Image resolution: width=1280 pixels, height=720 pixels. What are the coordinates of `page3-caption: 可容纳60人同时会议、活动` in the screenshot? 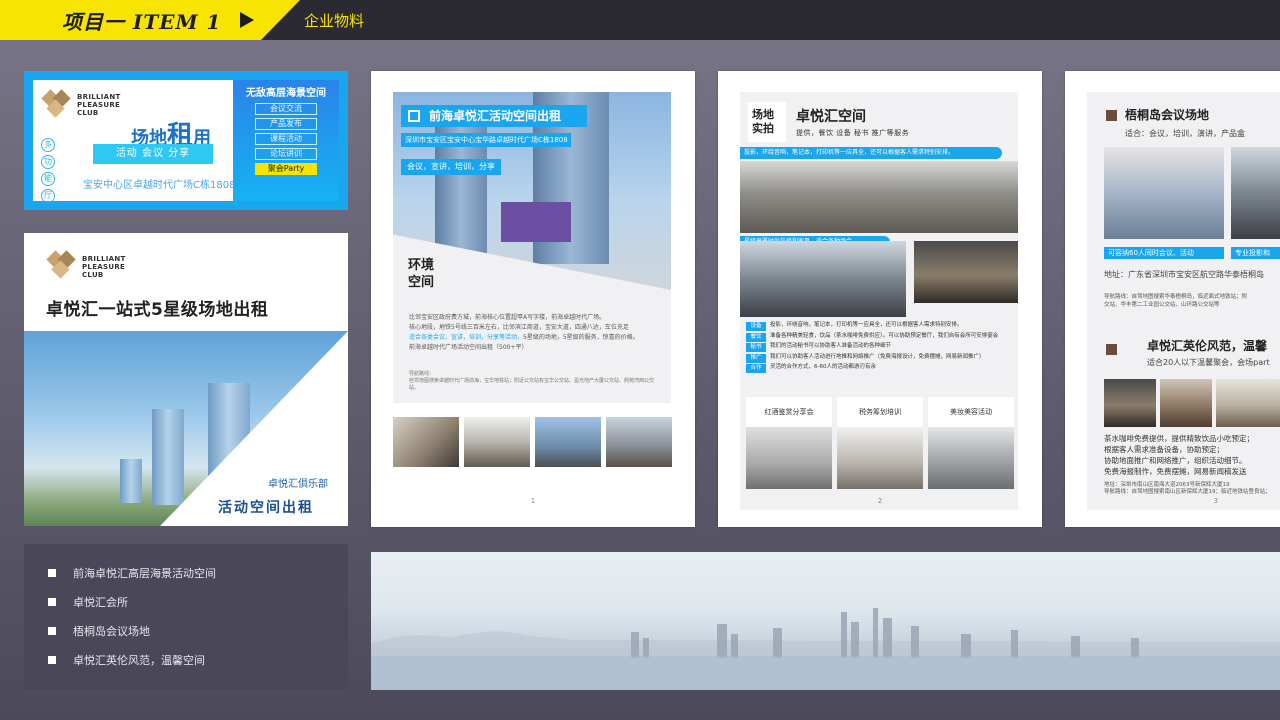 It's located at (1164, 253).